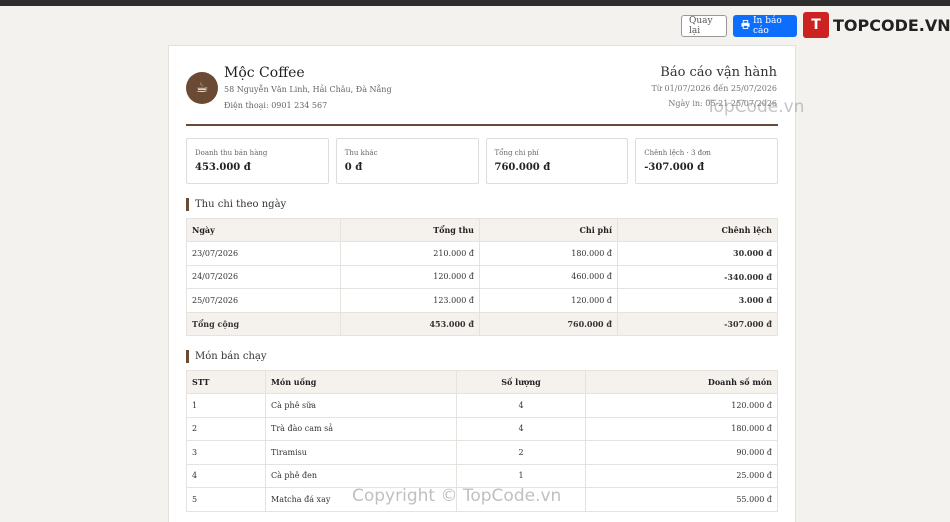  I want to click on shop-address: 58 Nguyễn Văn Linh, Hải Châu, Đà Nẵng, so click(308, 89).